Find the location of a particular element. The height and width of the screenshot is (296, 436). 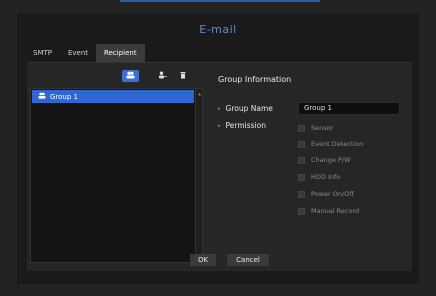

add-group-icon is located at coordinates (130, 76).